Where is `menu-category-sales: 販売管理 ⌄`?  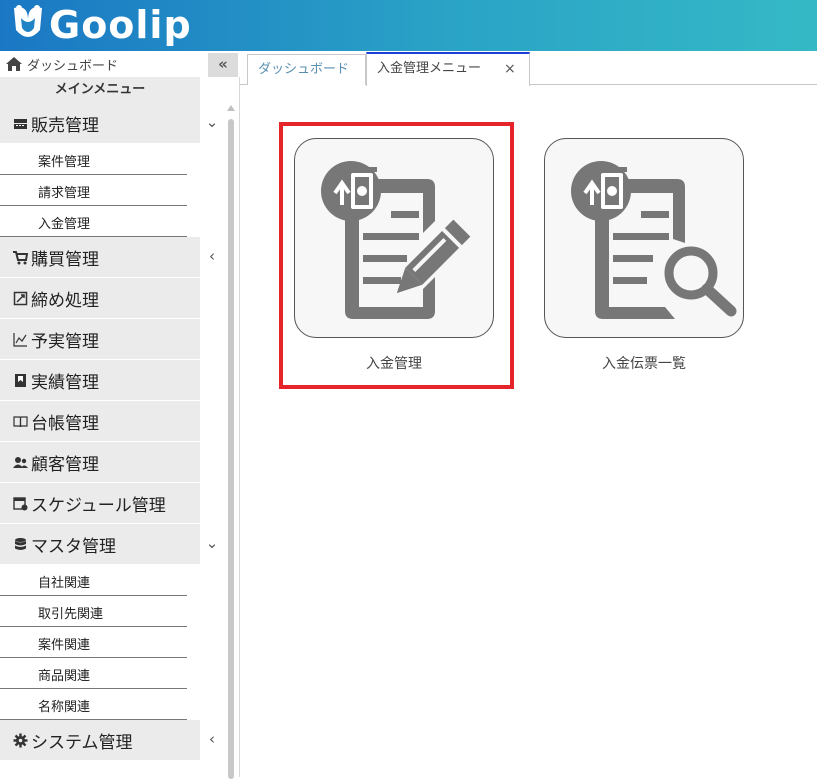
menu-category-sales: 販売管理 ⌄ is located at coordinates (109, 123).